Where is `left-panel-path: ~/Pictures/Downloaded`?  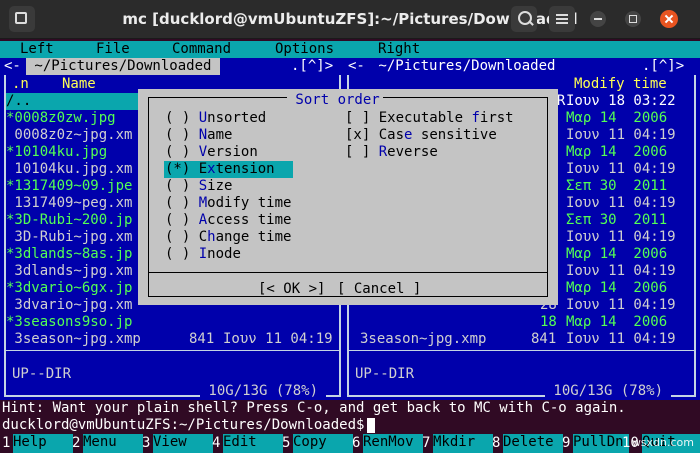
left-panel-path: ~/Pictures/Downloaded is located at coordinates (123, 66).